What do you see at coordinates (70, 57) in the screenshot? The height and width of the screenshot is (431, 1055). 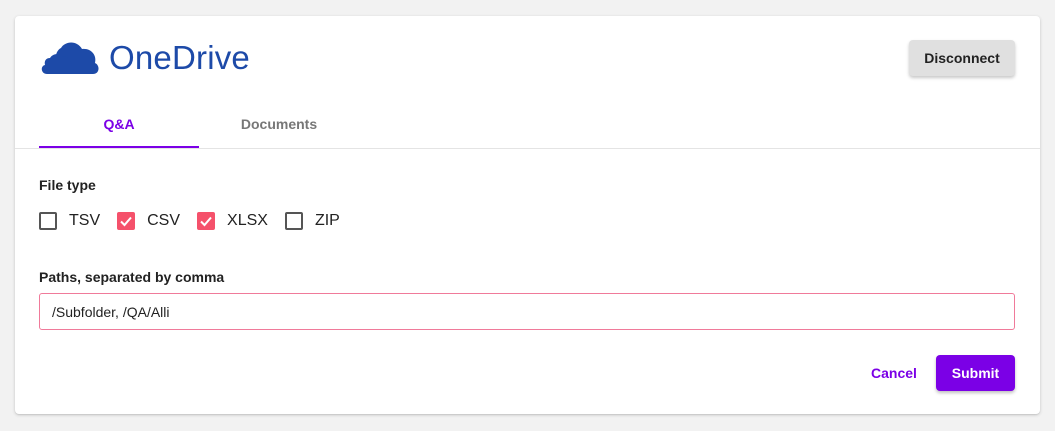 I see `onedrive-cloud-icon` at bounding box center [70, 57].